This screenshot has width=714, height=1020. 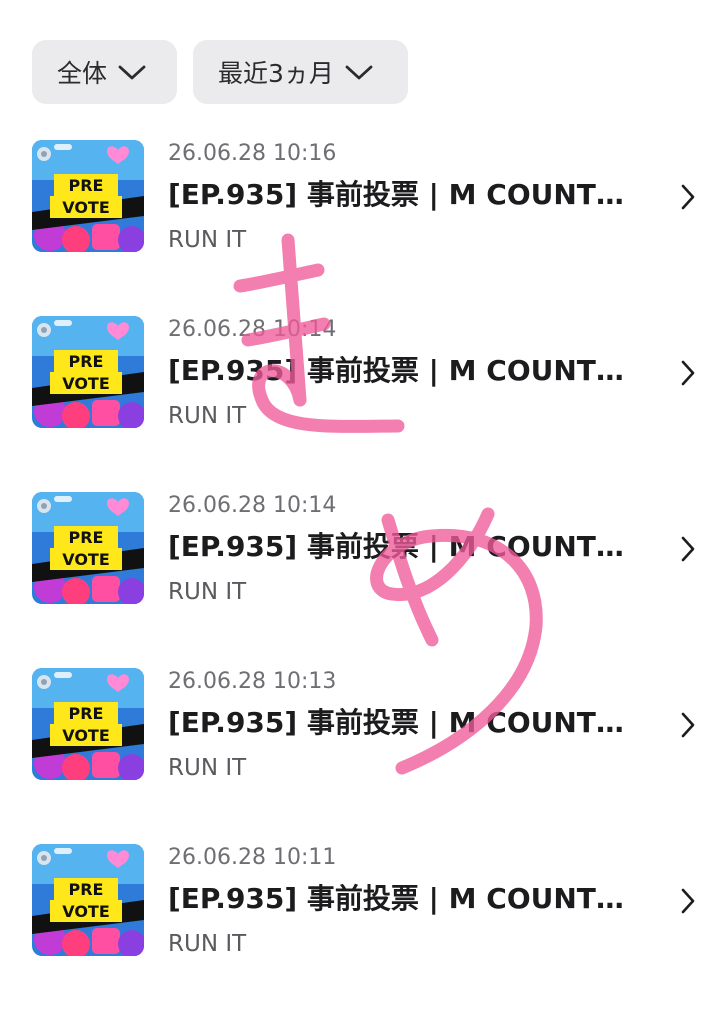 I want to click on period-filter-dropdown: 最近3ヵ月, so click(x=300, y=72).